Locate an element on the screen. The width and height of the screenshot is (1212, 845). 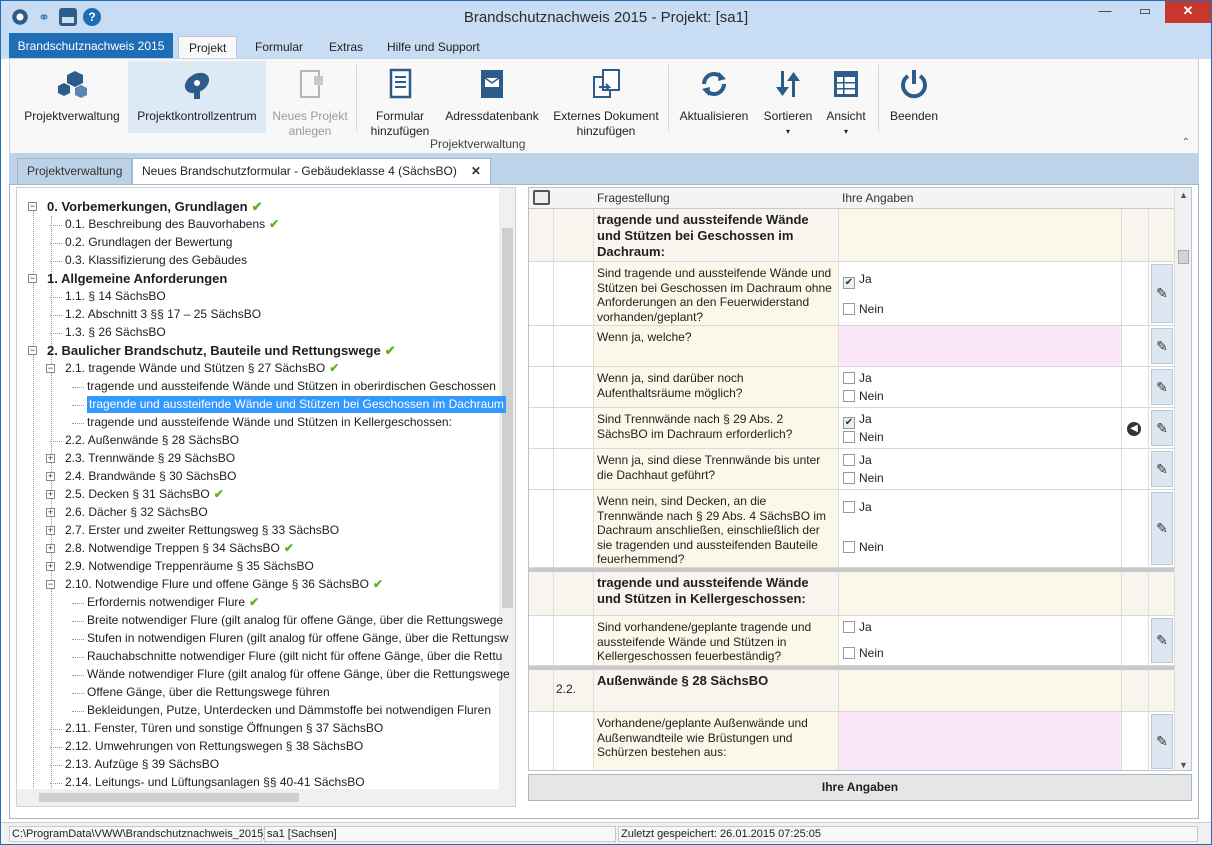
print-icon is located at coordinates (541, 197).